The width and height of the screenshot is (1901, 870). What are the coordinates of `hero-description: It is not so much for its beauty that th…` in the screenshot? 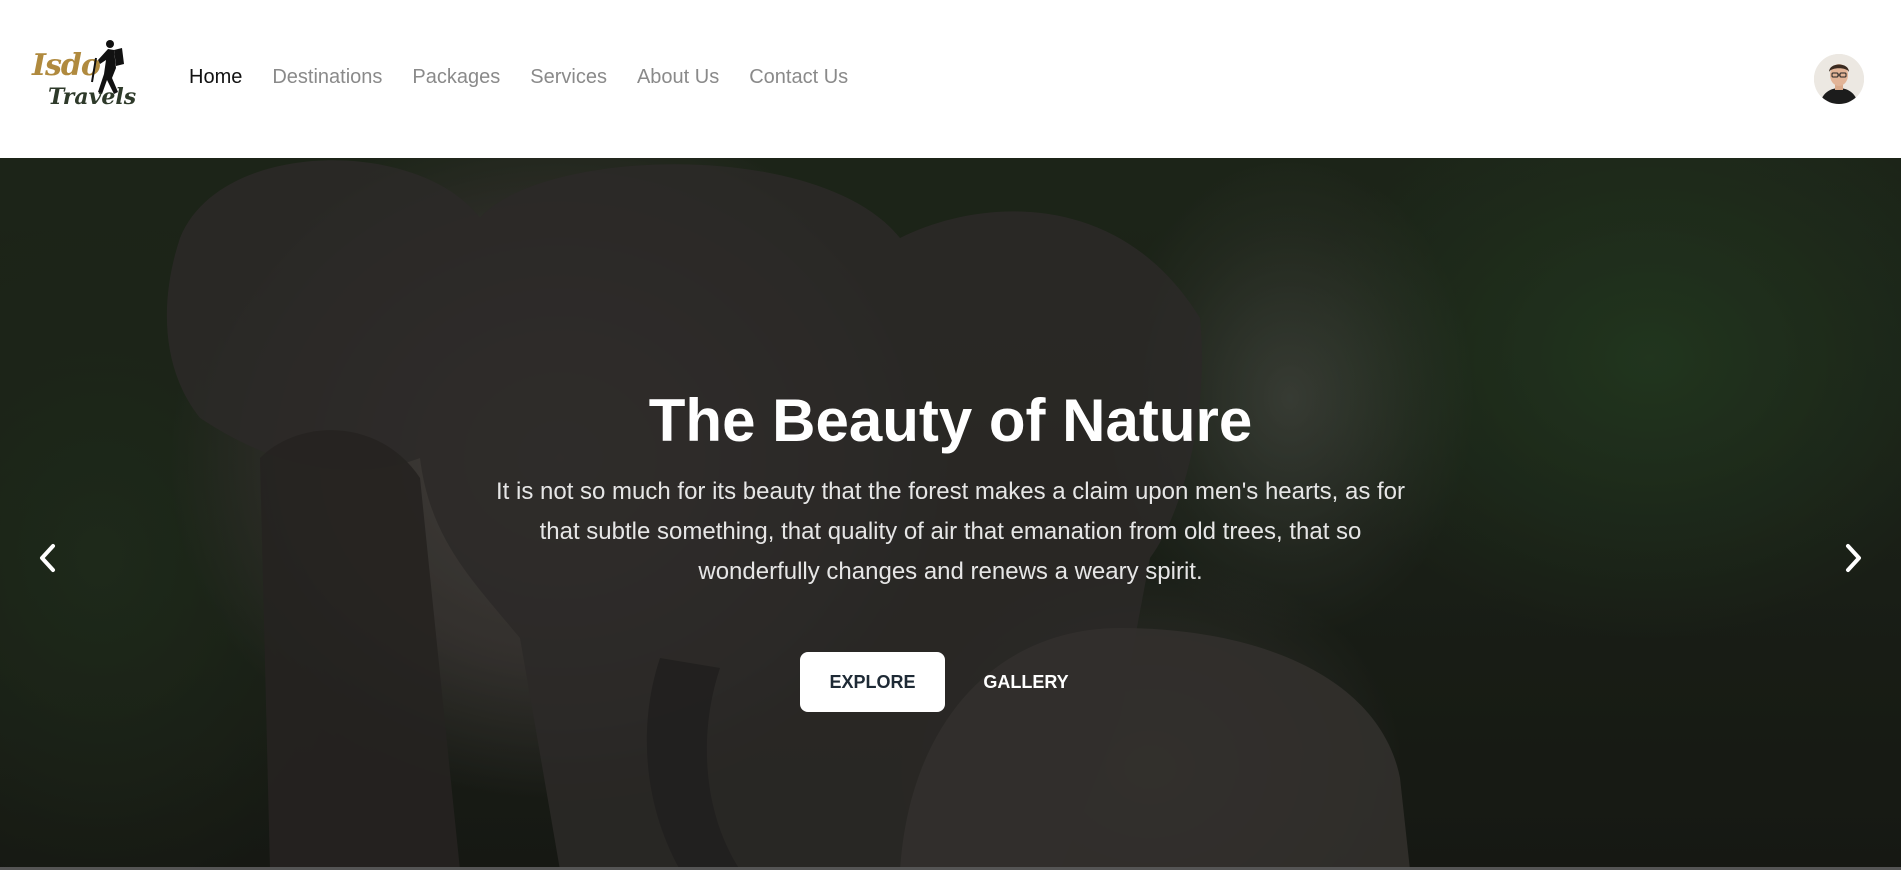 It's located at (950, 531).